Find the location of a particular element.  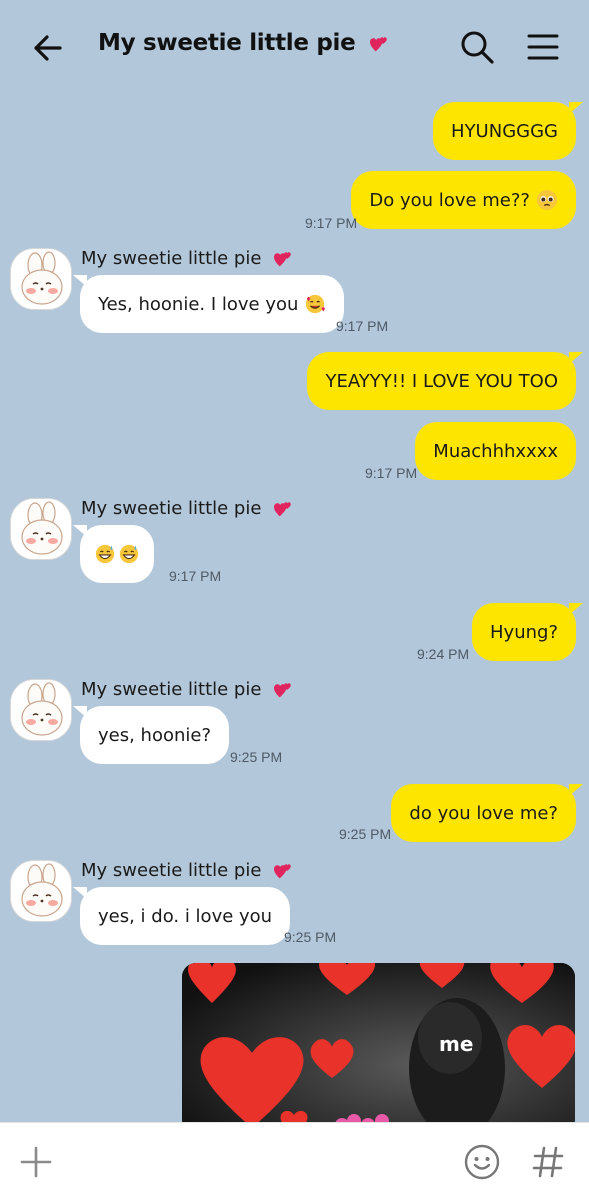

message-text: do you love me? is located at coordinates (483, 813).